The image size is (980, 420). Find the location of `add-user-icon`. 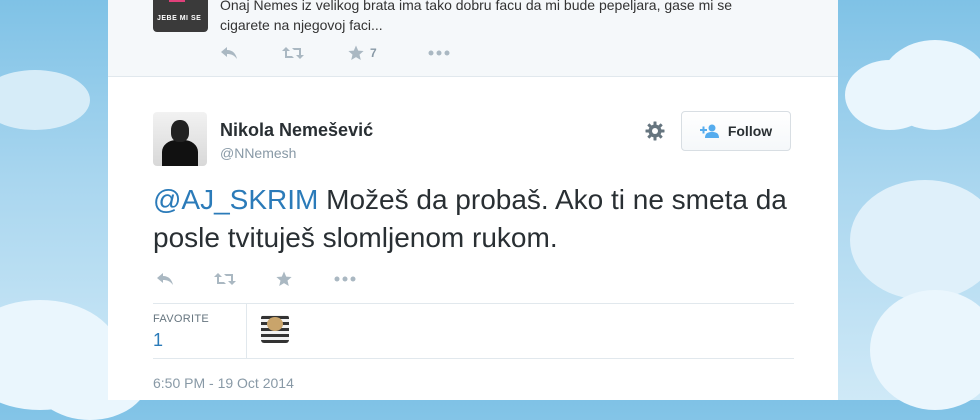

add-user-icon is located at coordinates (709, 131).